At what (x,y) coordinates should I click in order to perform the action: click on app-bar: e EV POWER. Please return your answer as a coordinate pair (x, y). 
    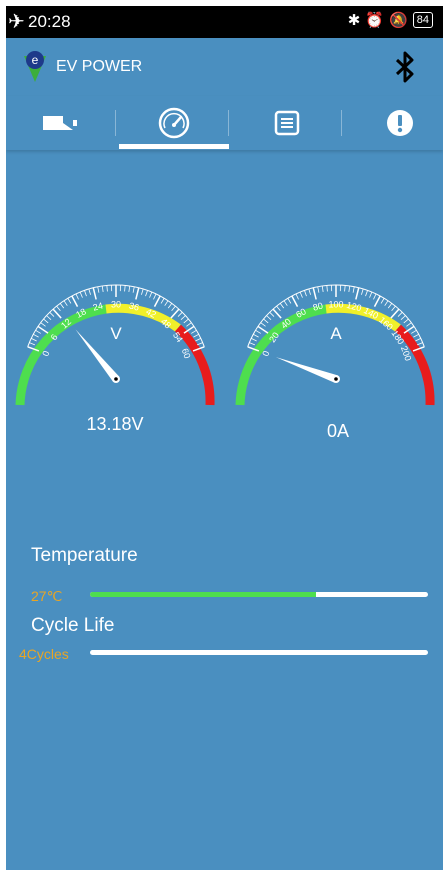
    Looking at the image, I should click on (224, 67).